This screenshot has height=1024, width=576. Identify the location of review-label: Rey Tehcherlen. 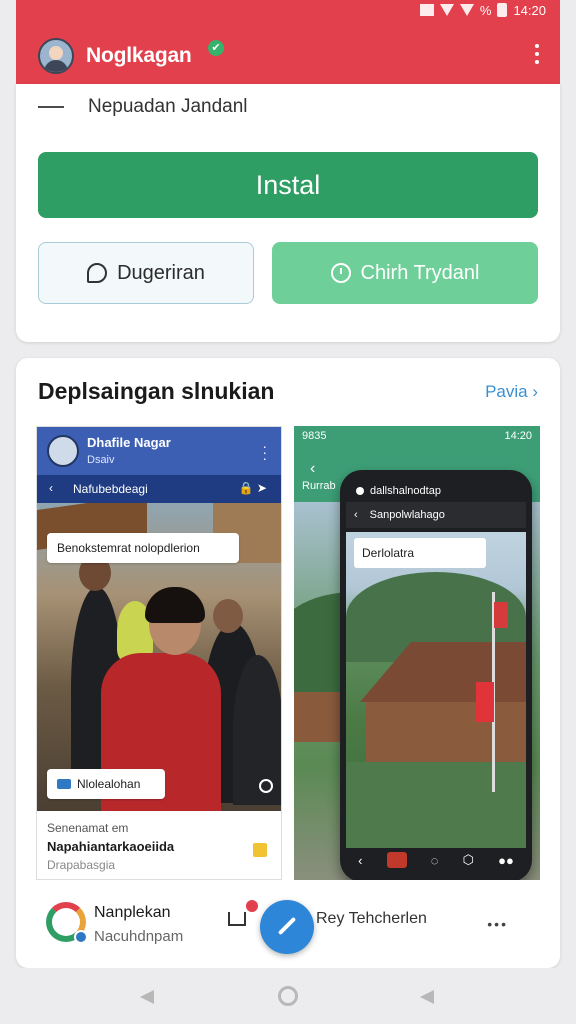
(371, 919).